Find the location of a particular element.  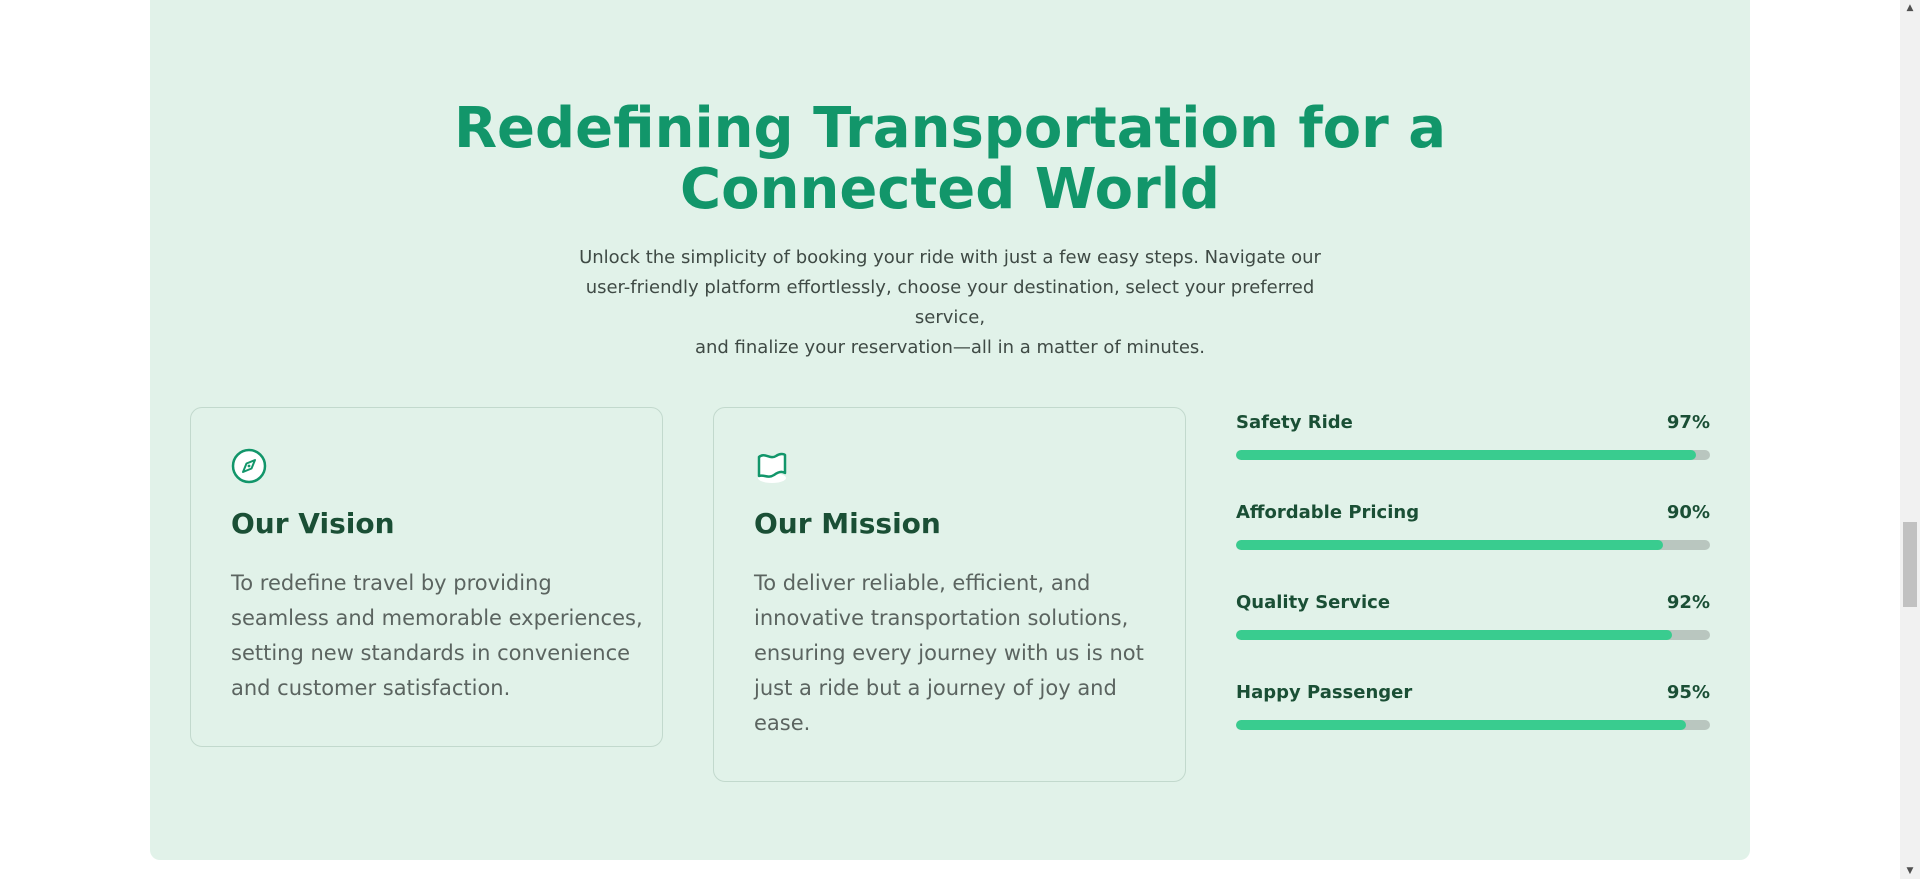

mission-text-line: innovative transportation solutions, is located at coordinates (941, 618).